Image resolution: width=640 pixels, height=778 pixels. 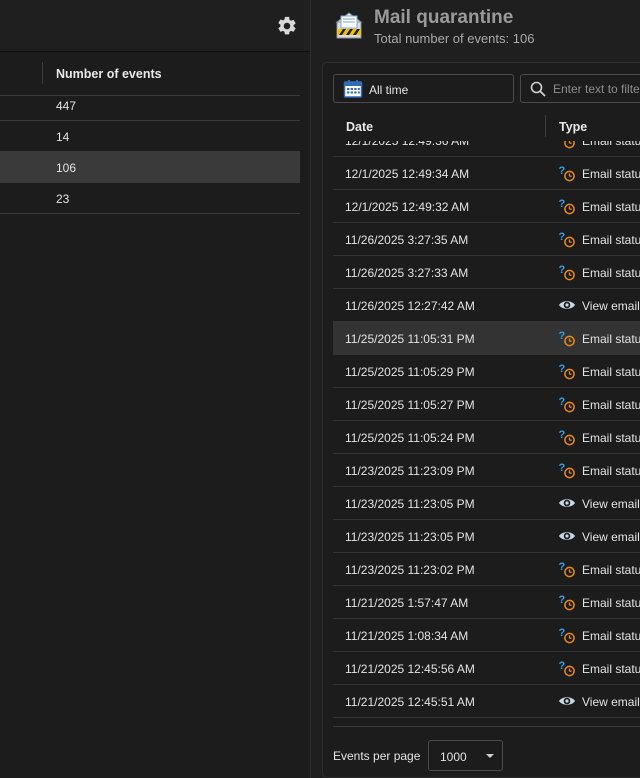 What do you see at coordinates (410, 372) in the screenshot?
I see `event-date: 11/25/2025 11:05:29 PM` at bounding box center [410, 372].